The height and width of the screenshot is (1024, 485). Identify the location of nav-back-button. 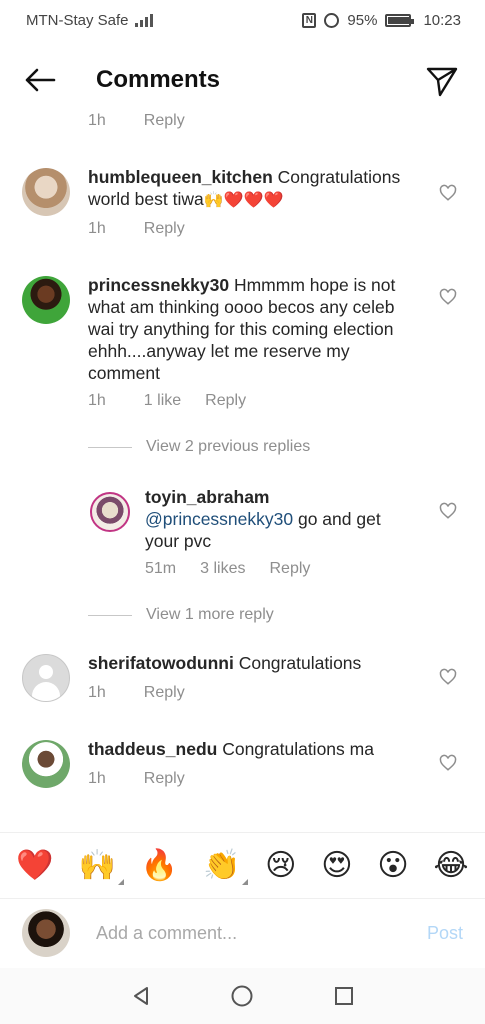
(141, 996).